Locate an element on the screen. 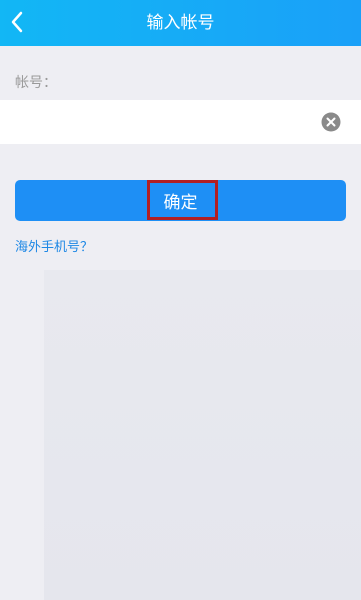 Image resolution: width=361 pixels, height=600 pixels. account-input-row is located at coordinates (180, 122).